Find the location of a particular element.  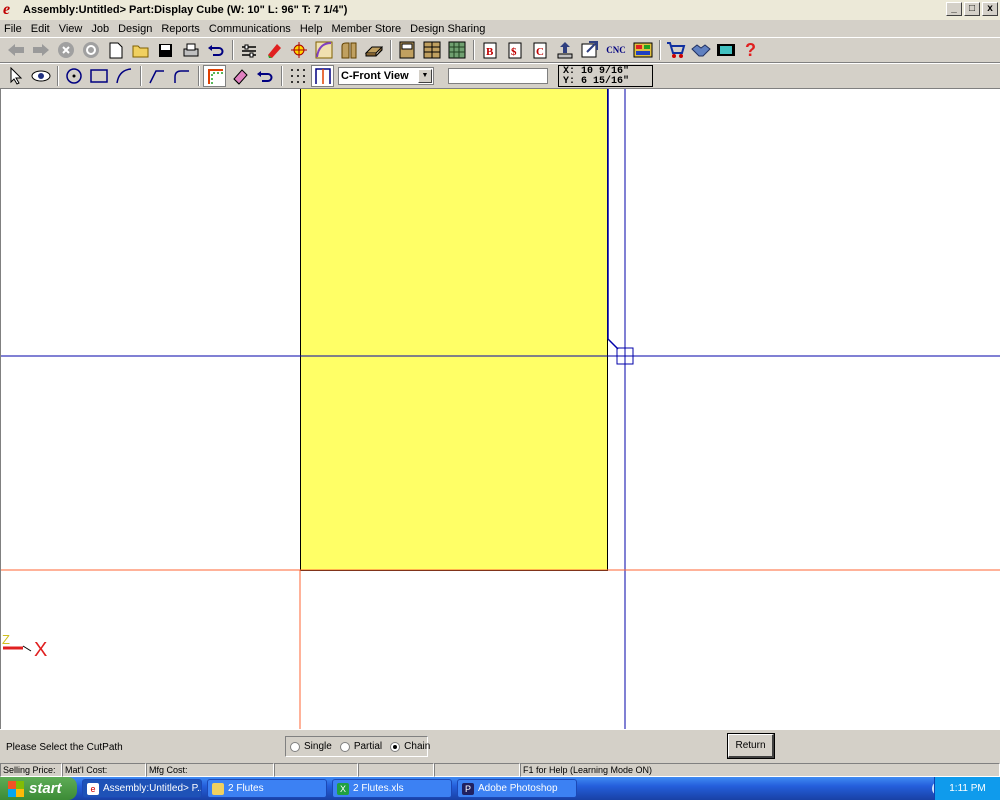

radio-chain: Chain is located at coordinates (410, 746).